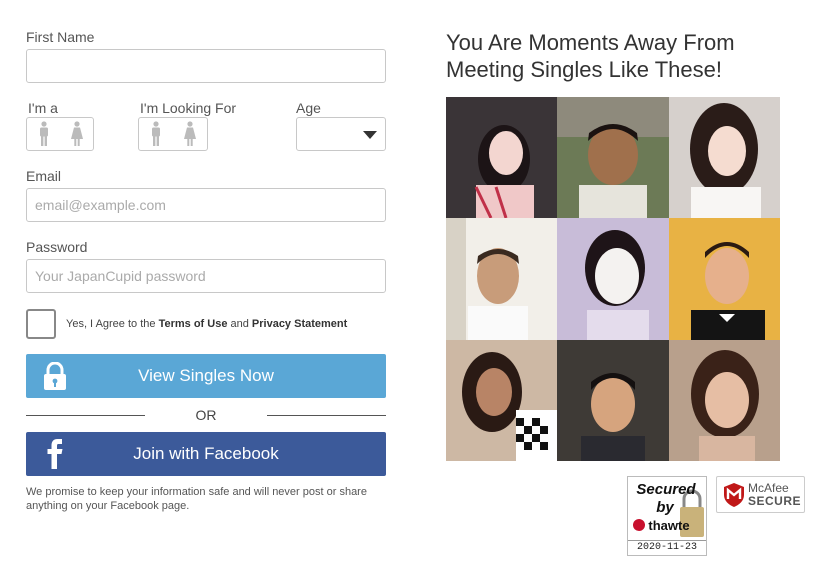 This screenshot has height=585, width=834. I want to click on looking-for-female-option, so click(190, 134).